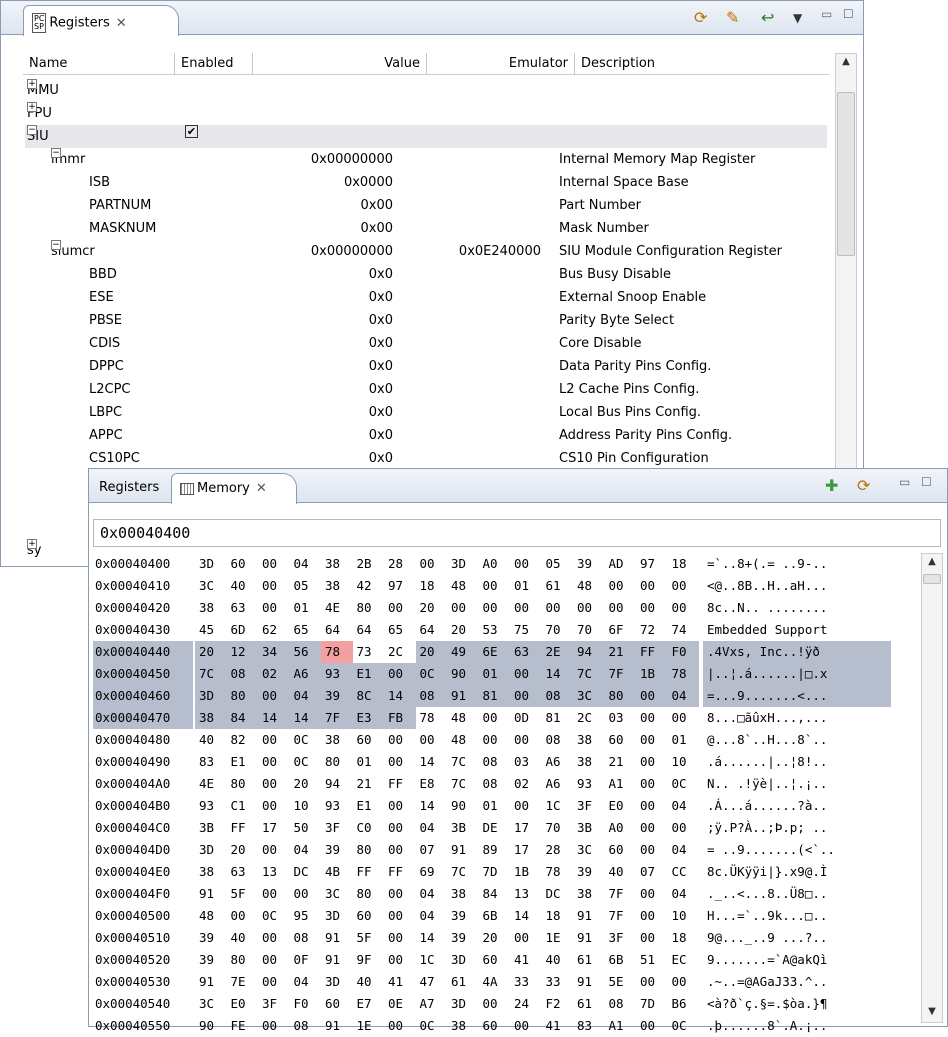  I want to click on memory-byte: 7D, so click(652, 1004).